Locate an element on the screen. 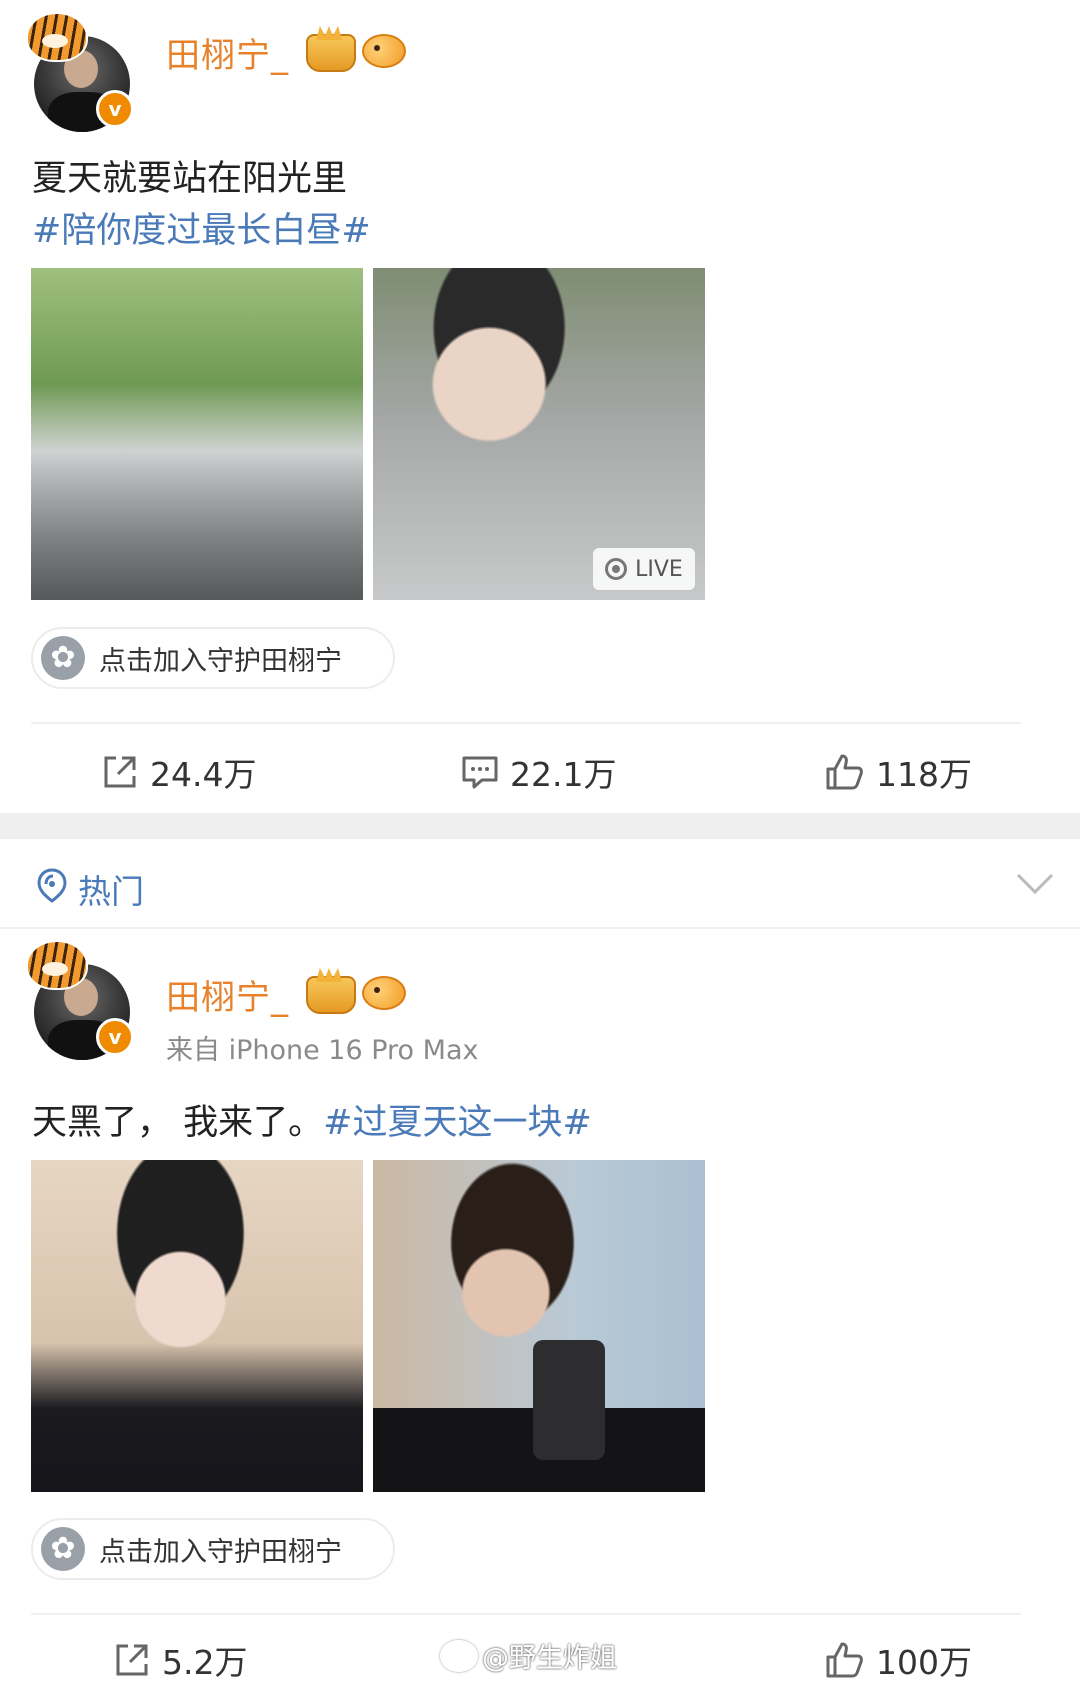 The width and height of the screenshot is (1080, 1684). comment-count: 22.1万 is located at coordinates (563, 774).